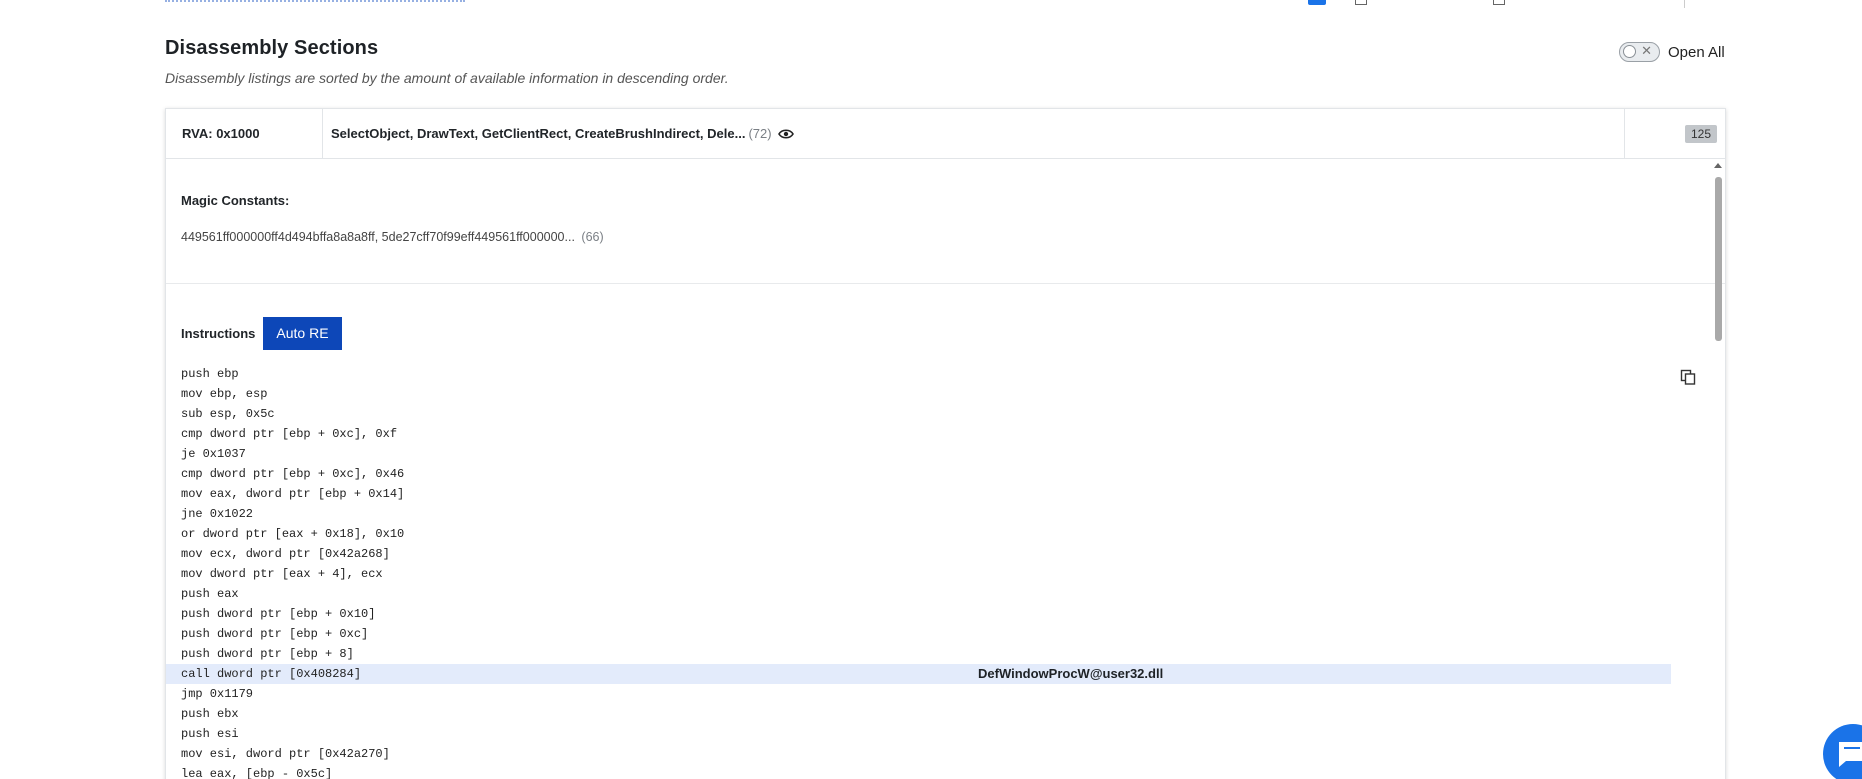 This screenshot has width=1862, height=779. I want to click on active-tab-indicator, so click(1317, 2).